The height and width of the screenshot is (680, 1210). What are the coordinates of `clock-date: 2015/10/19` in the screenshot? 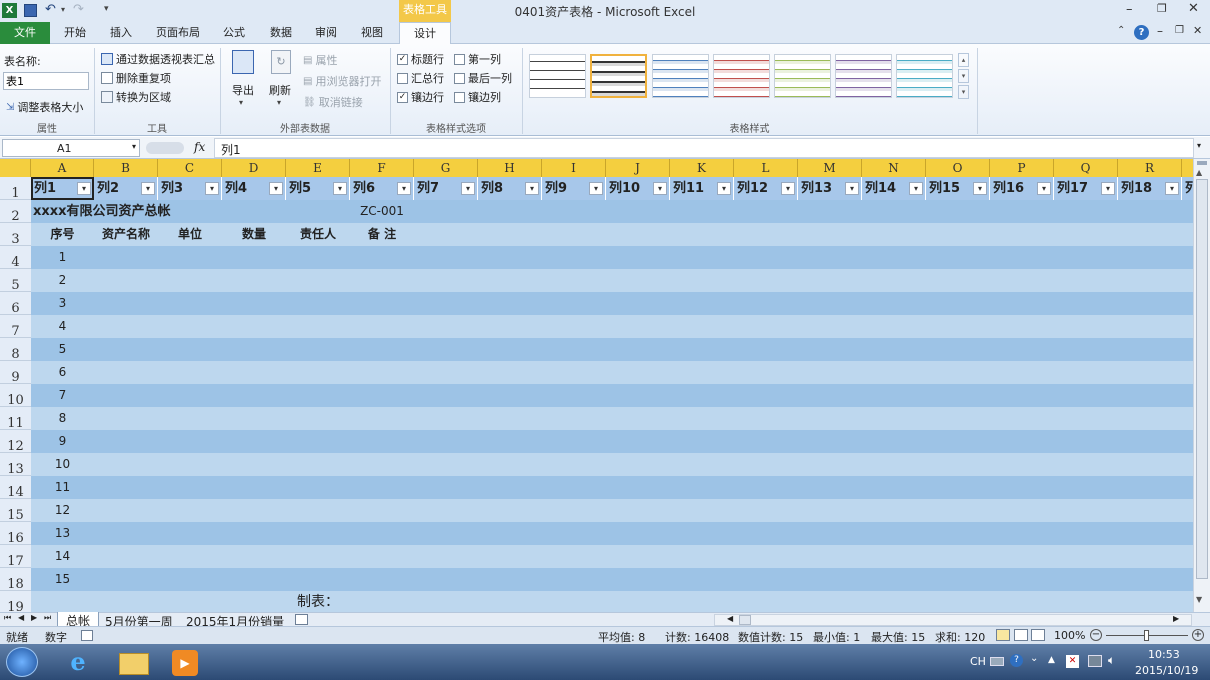 It's located at (1166, 670).